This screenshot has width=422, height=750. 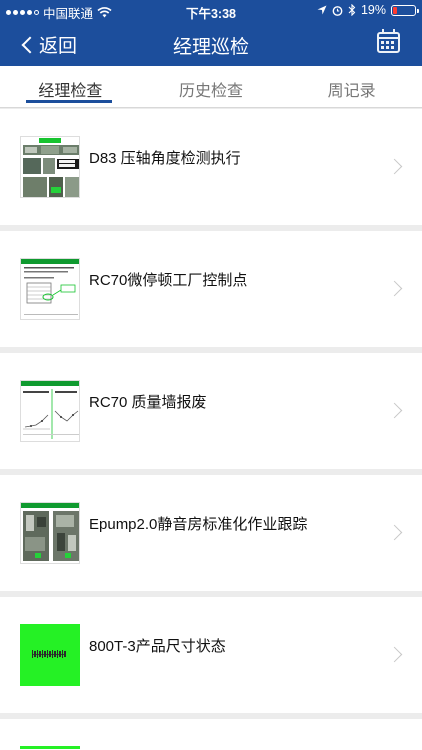 I want to click on item-title: 800T-3产品尺寸状态, so click(x=157, y=646).